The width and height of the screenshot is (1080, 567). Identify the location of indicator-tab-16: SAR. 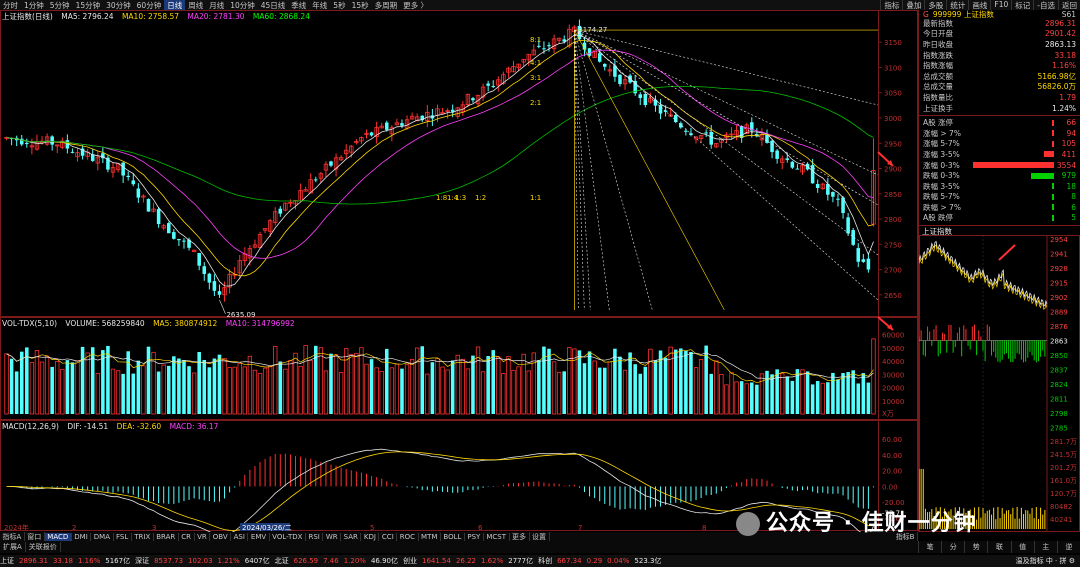
(351, 536).